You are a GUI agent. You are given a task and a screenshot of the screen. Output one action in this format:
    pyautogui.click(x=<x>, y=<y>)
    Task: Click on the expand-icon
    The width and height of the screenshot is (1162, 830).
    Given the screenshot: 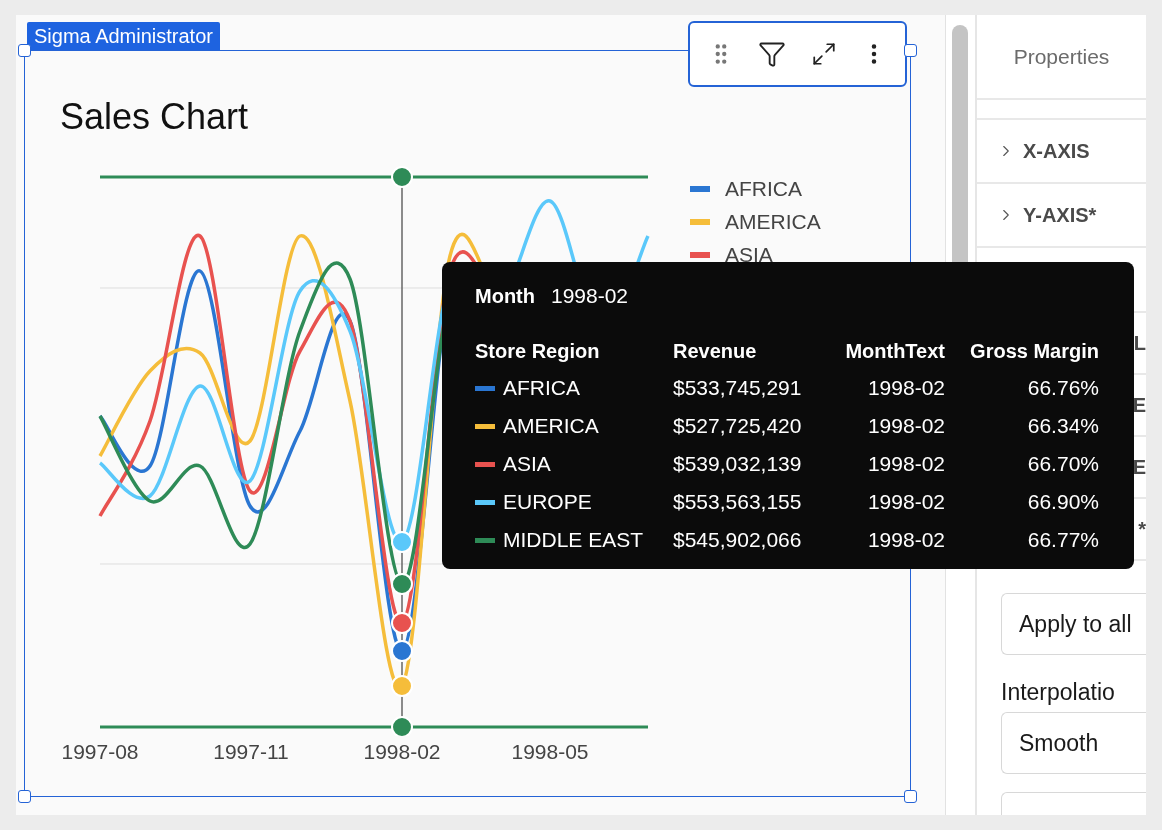 What is the action you would take?
    pyautogui.click(x=823, y=54)
    